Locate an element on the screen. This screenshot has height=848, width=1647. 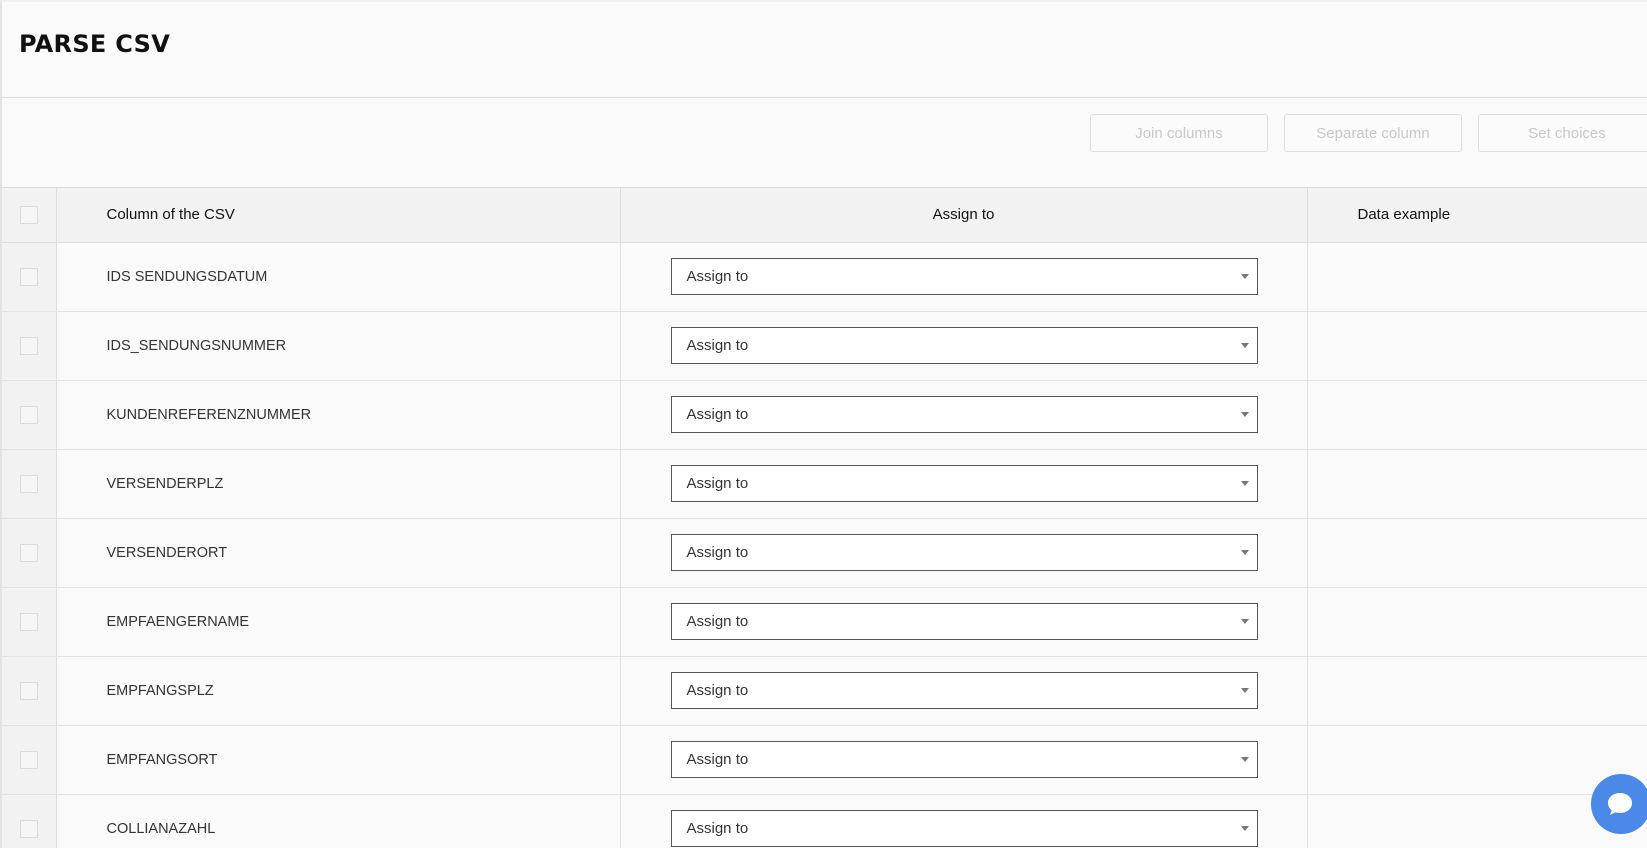
table-row: EMPFANGSORT Assign to is located at coordinates (824, 760).